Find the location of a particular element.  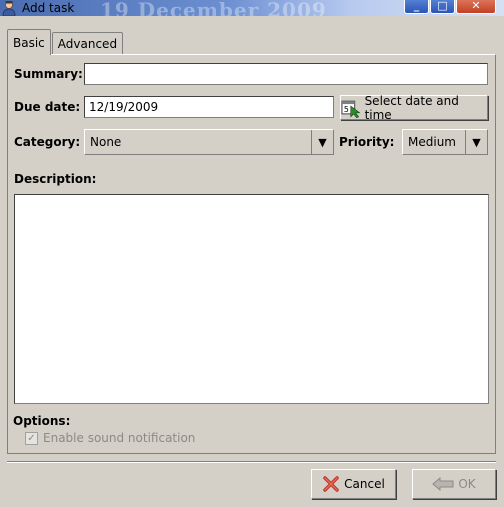

summary-label: Summary: is located at coordinates (48, 74).